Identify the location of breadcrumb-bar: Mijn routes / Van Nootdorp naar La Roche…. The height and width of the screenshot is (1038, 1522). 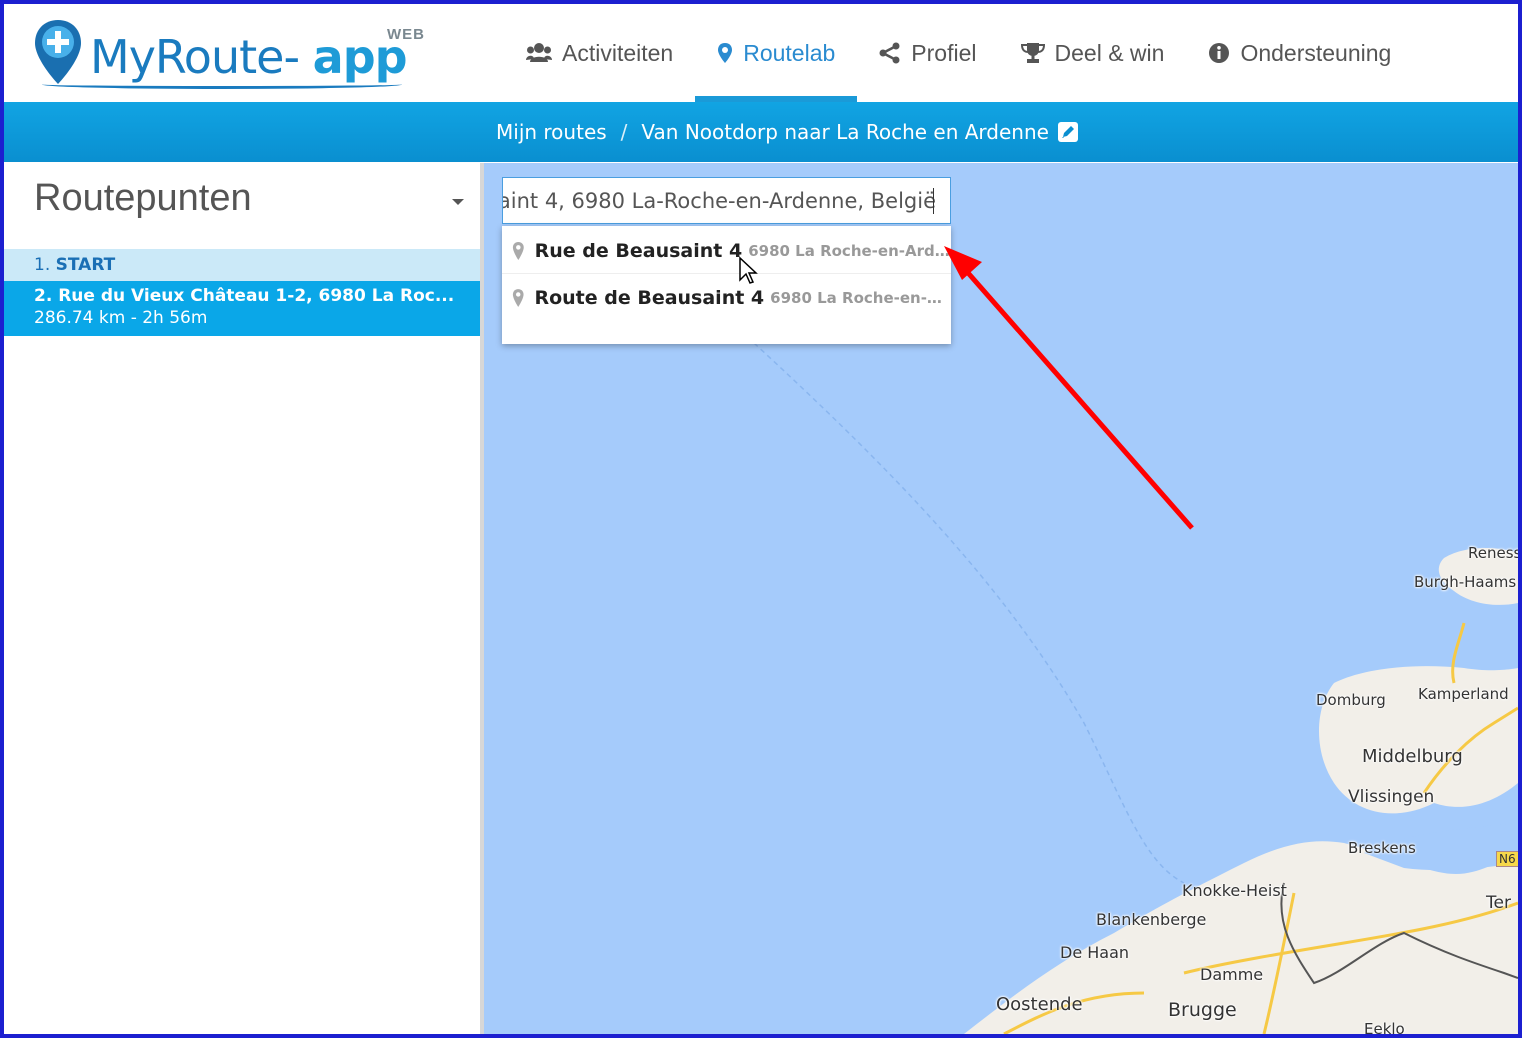
(761, 132).